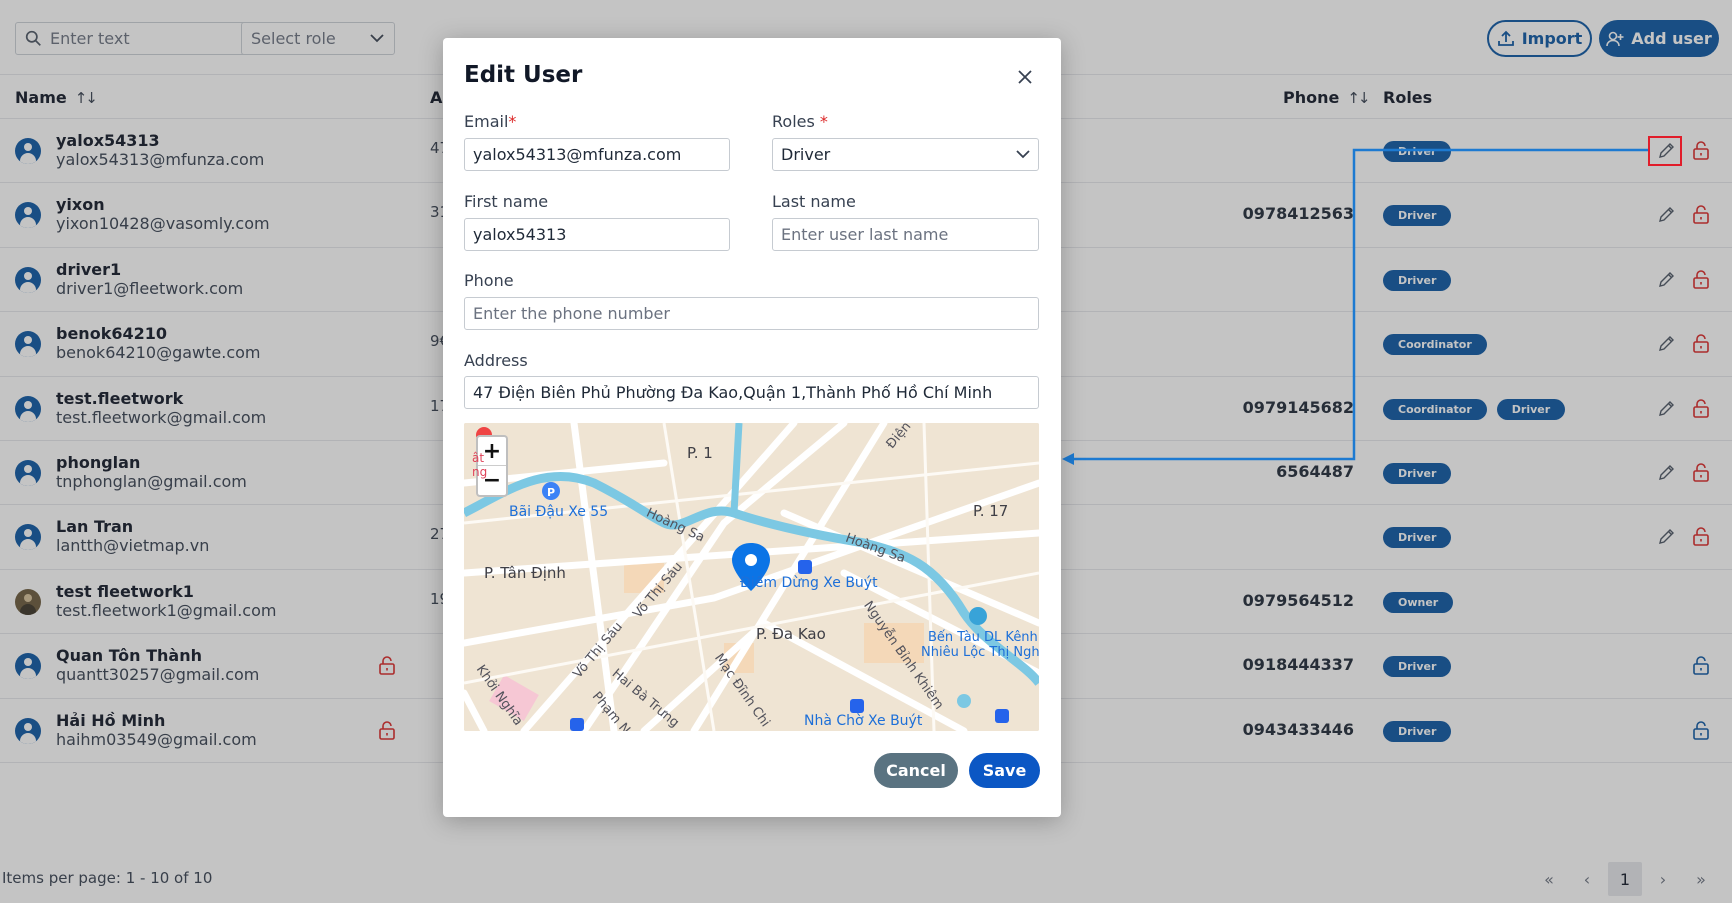  Describe the element at coordinates (863, 721) in the screenshot. I see `map-label: Nhà Chờ Xe Buýt` at that location.